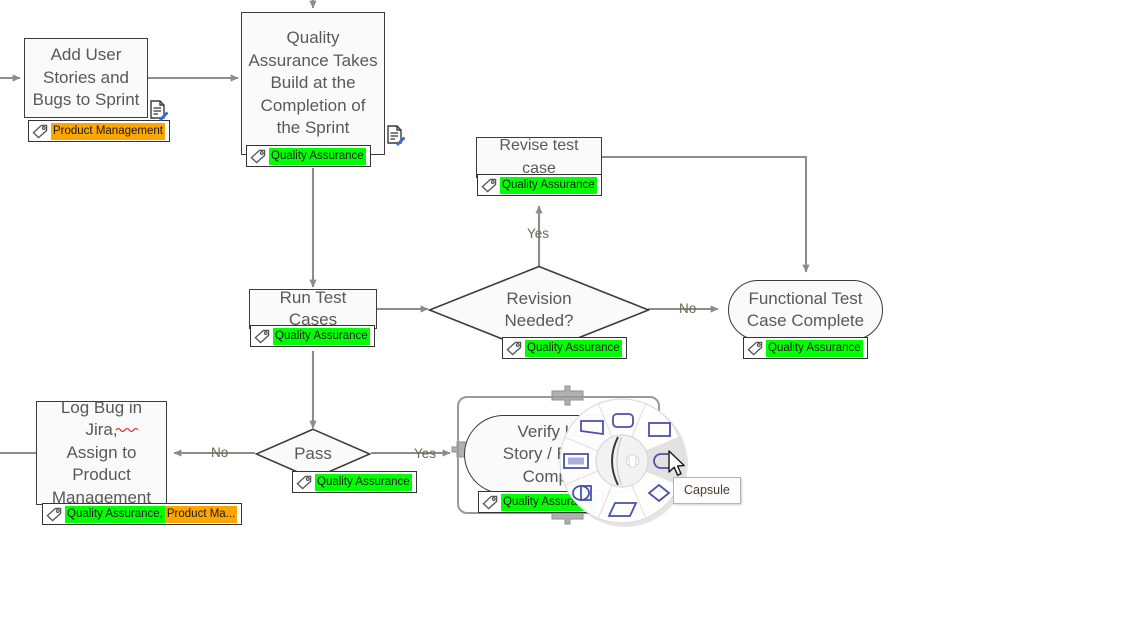 The image size is (1140, 640). What do you see at coordinates (676, 463) in the screenshot?
I see `mouse-cursor` at bounding box center [676, 463].